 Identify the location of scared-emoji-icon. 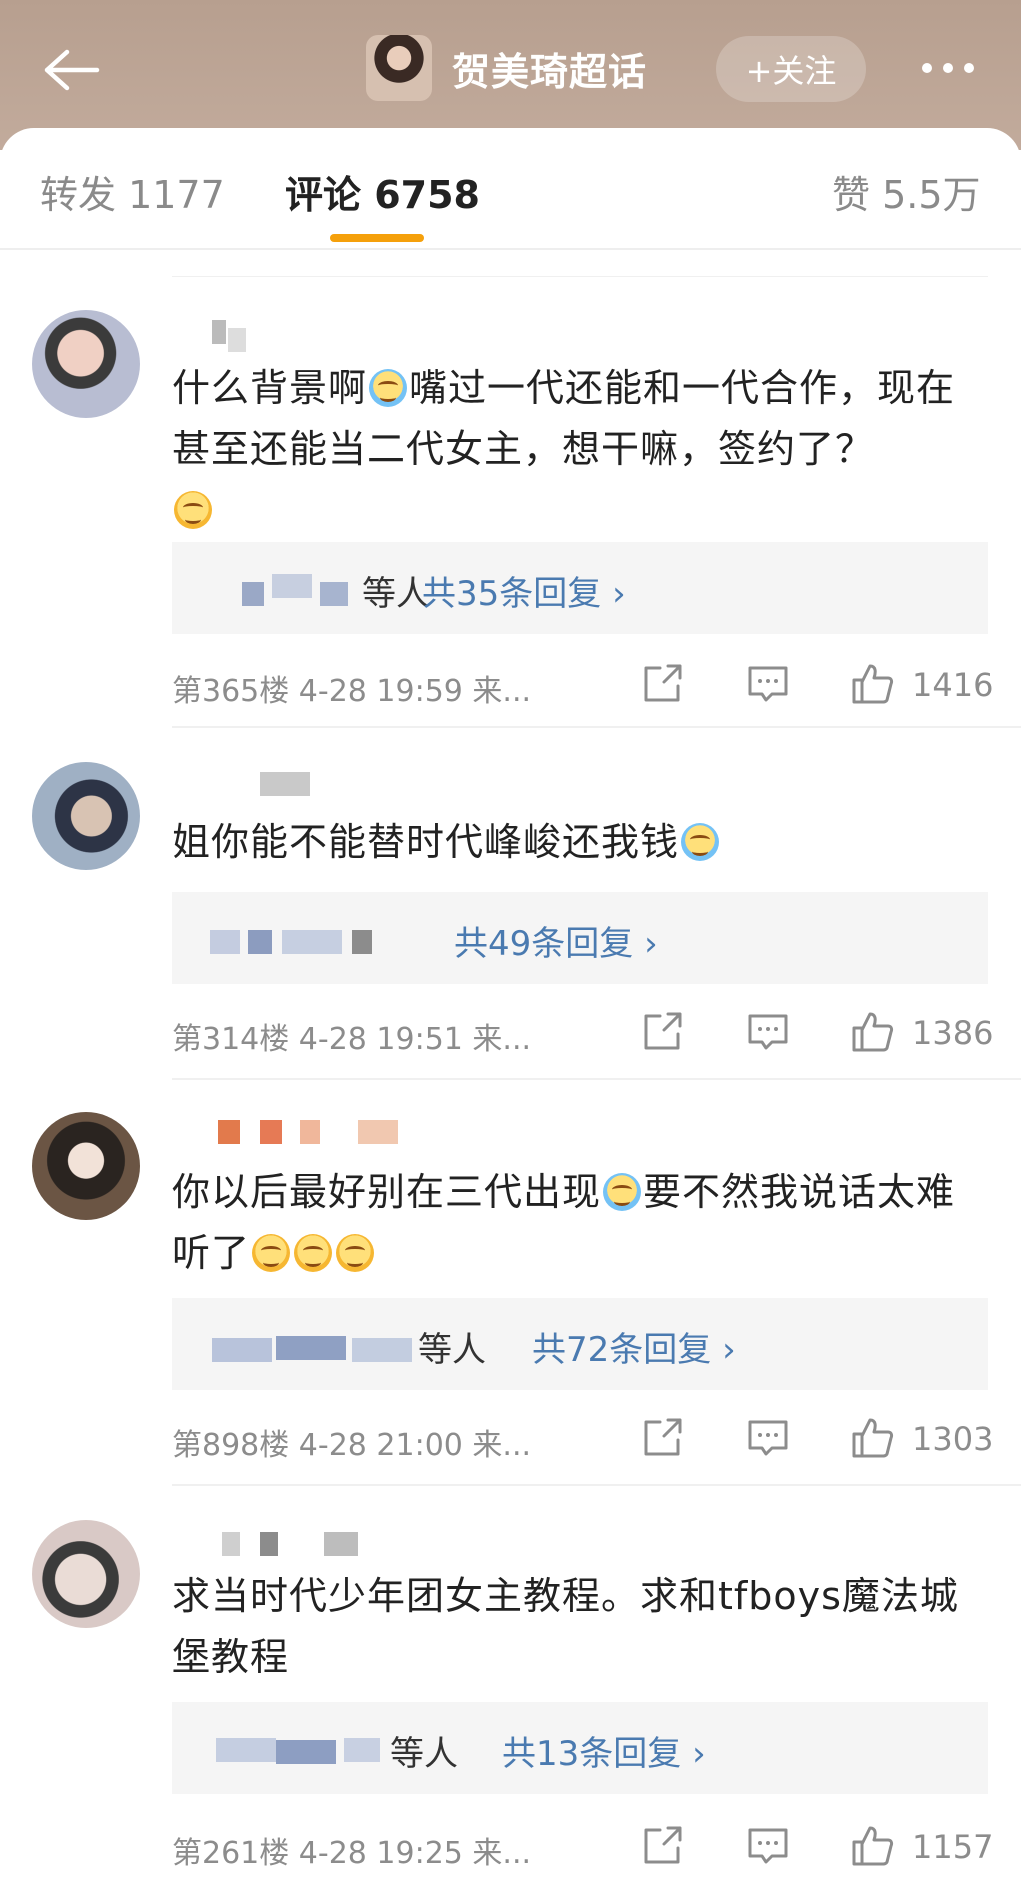
(388, 388).